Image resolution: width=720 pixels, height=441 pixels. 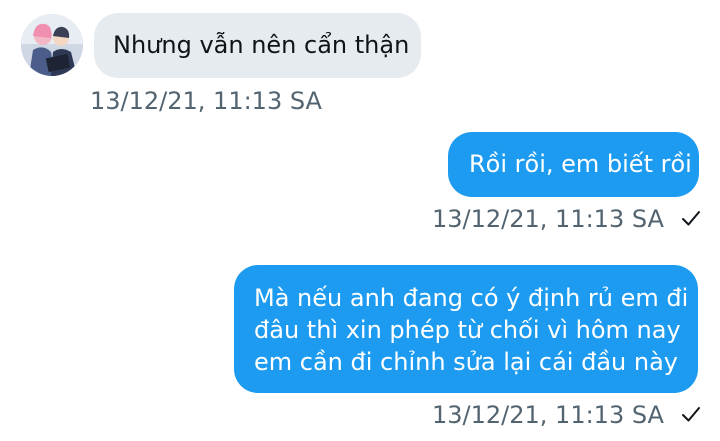 I want to click on avatar, so click(x=52, y=45).